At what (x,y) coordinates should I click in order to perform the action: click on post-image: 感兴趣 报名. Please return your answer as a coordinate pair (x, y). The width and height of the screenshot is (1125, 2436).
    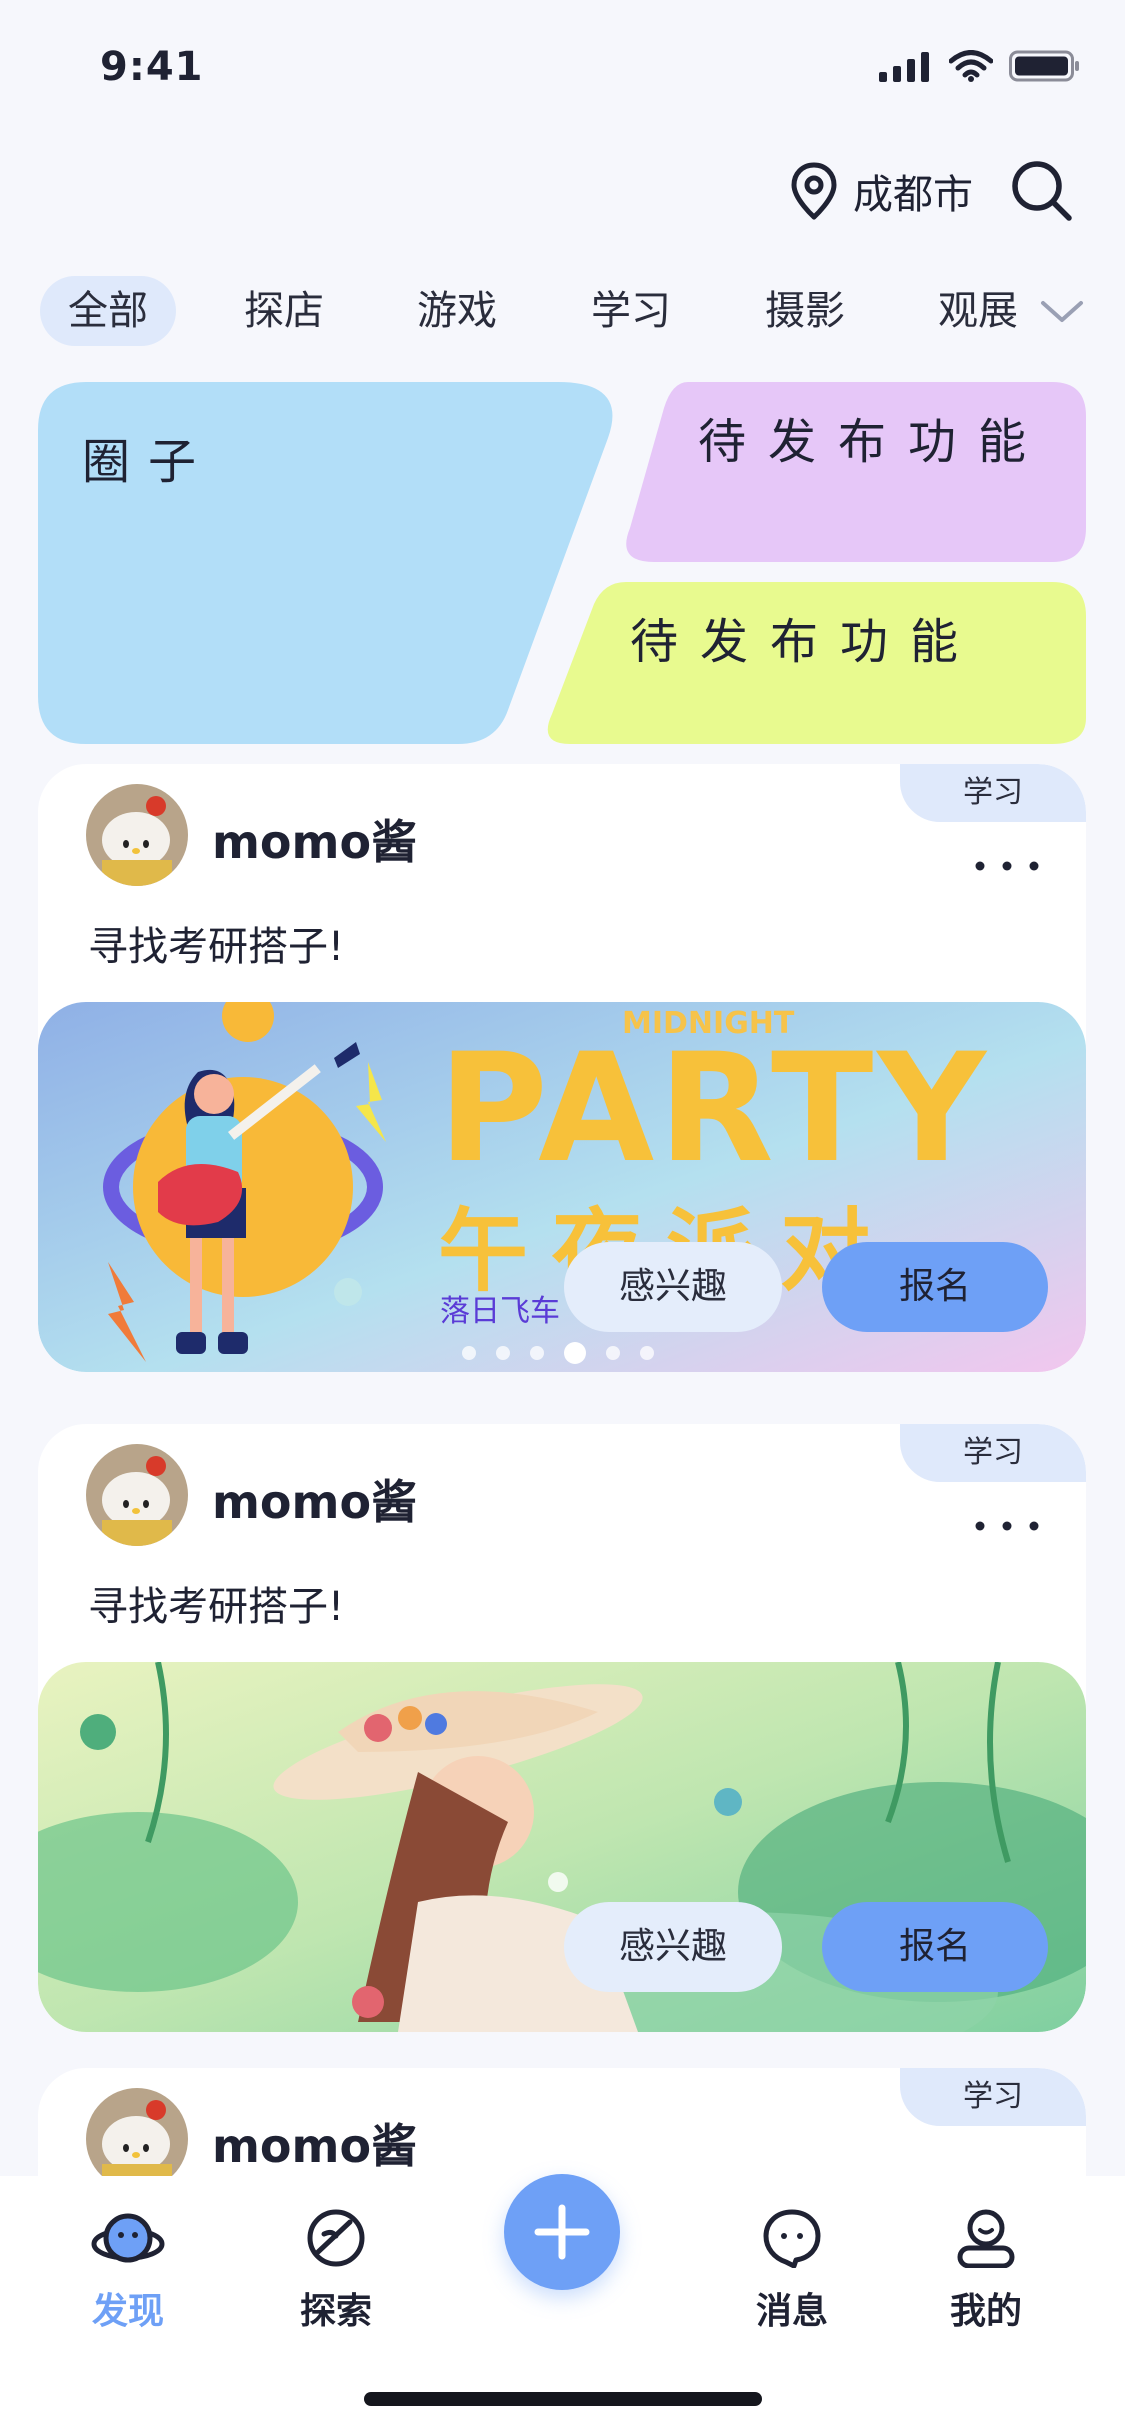
    Looking at the image, I should click on (562, 1847).